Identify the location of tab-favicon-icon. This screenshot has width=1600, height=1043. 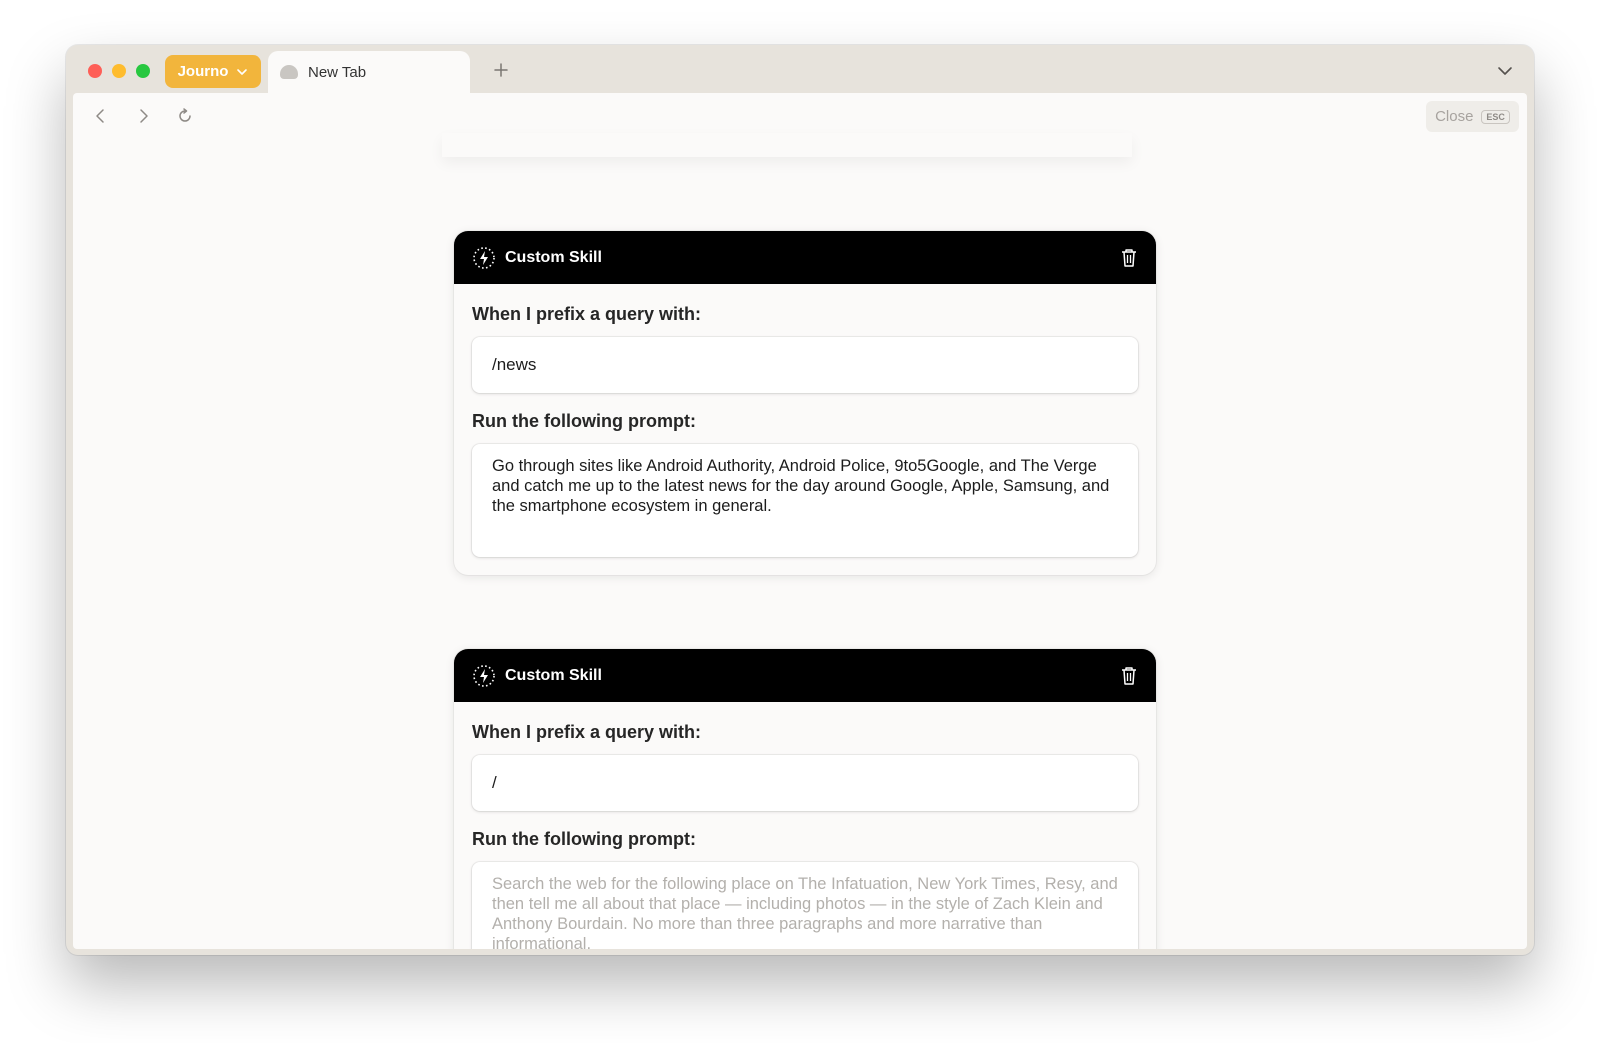
(289, 72).